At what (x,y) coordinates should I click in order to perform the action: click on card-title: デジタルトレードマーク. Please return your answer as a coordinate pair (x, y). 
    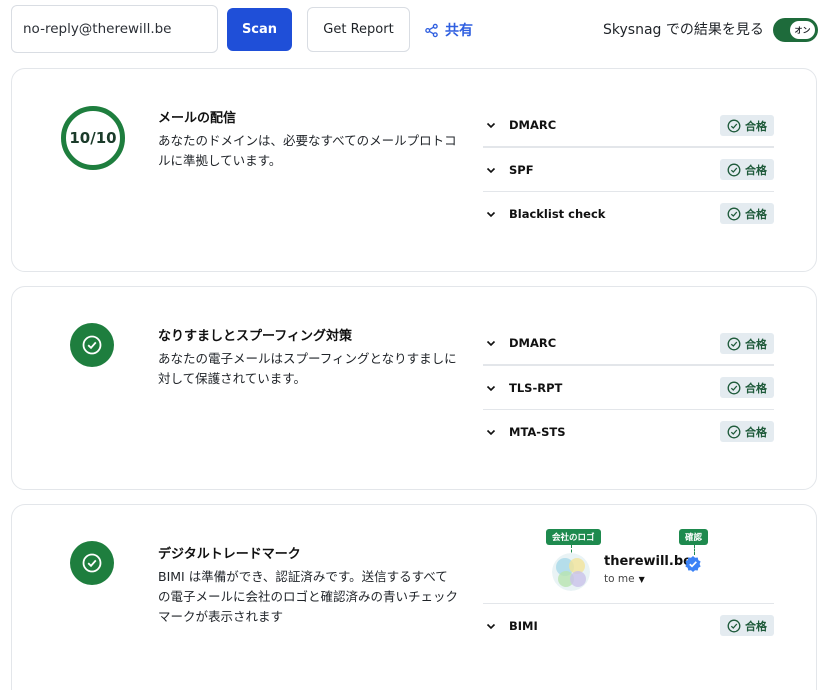
    Looking at the image, I should click on (229, 554).